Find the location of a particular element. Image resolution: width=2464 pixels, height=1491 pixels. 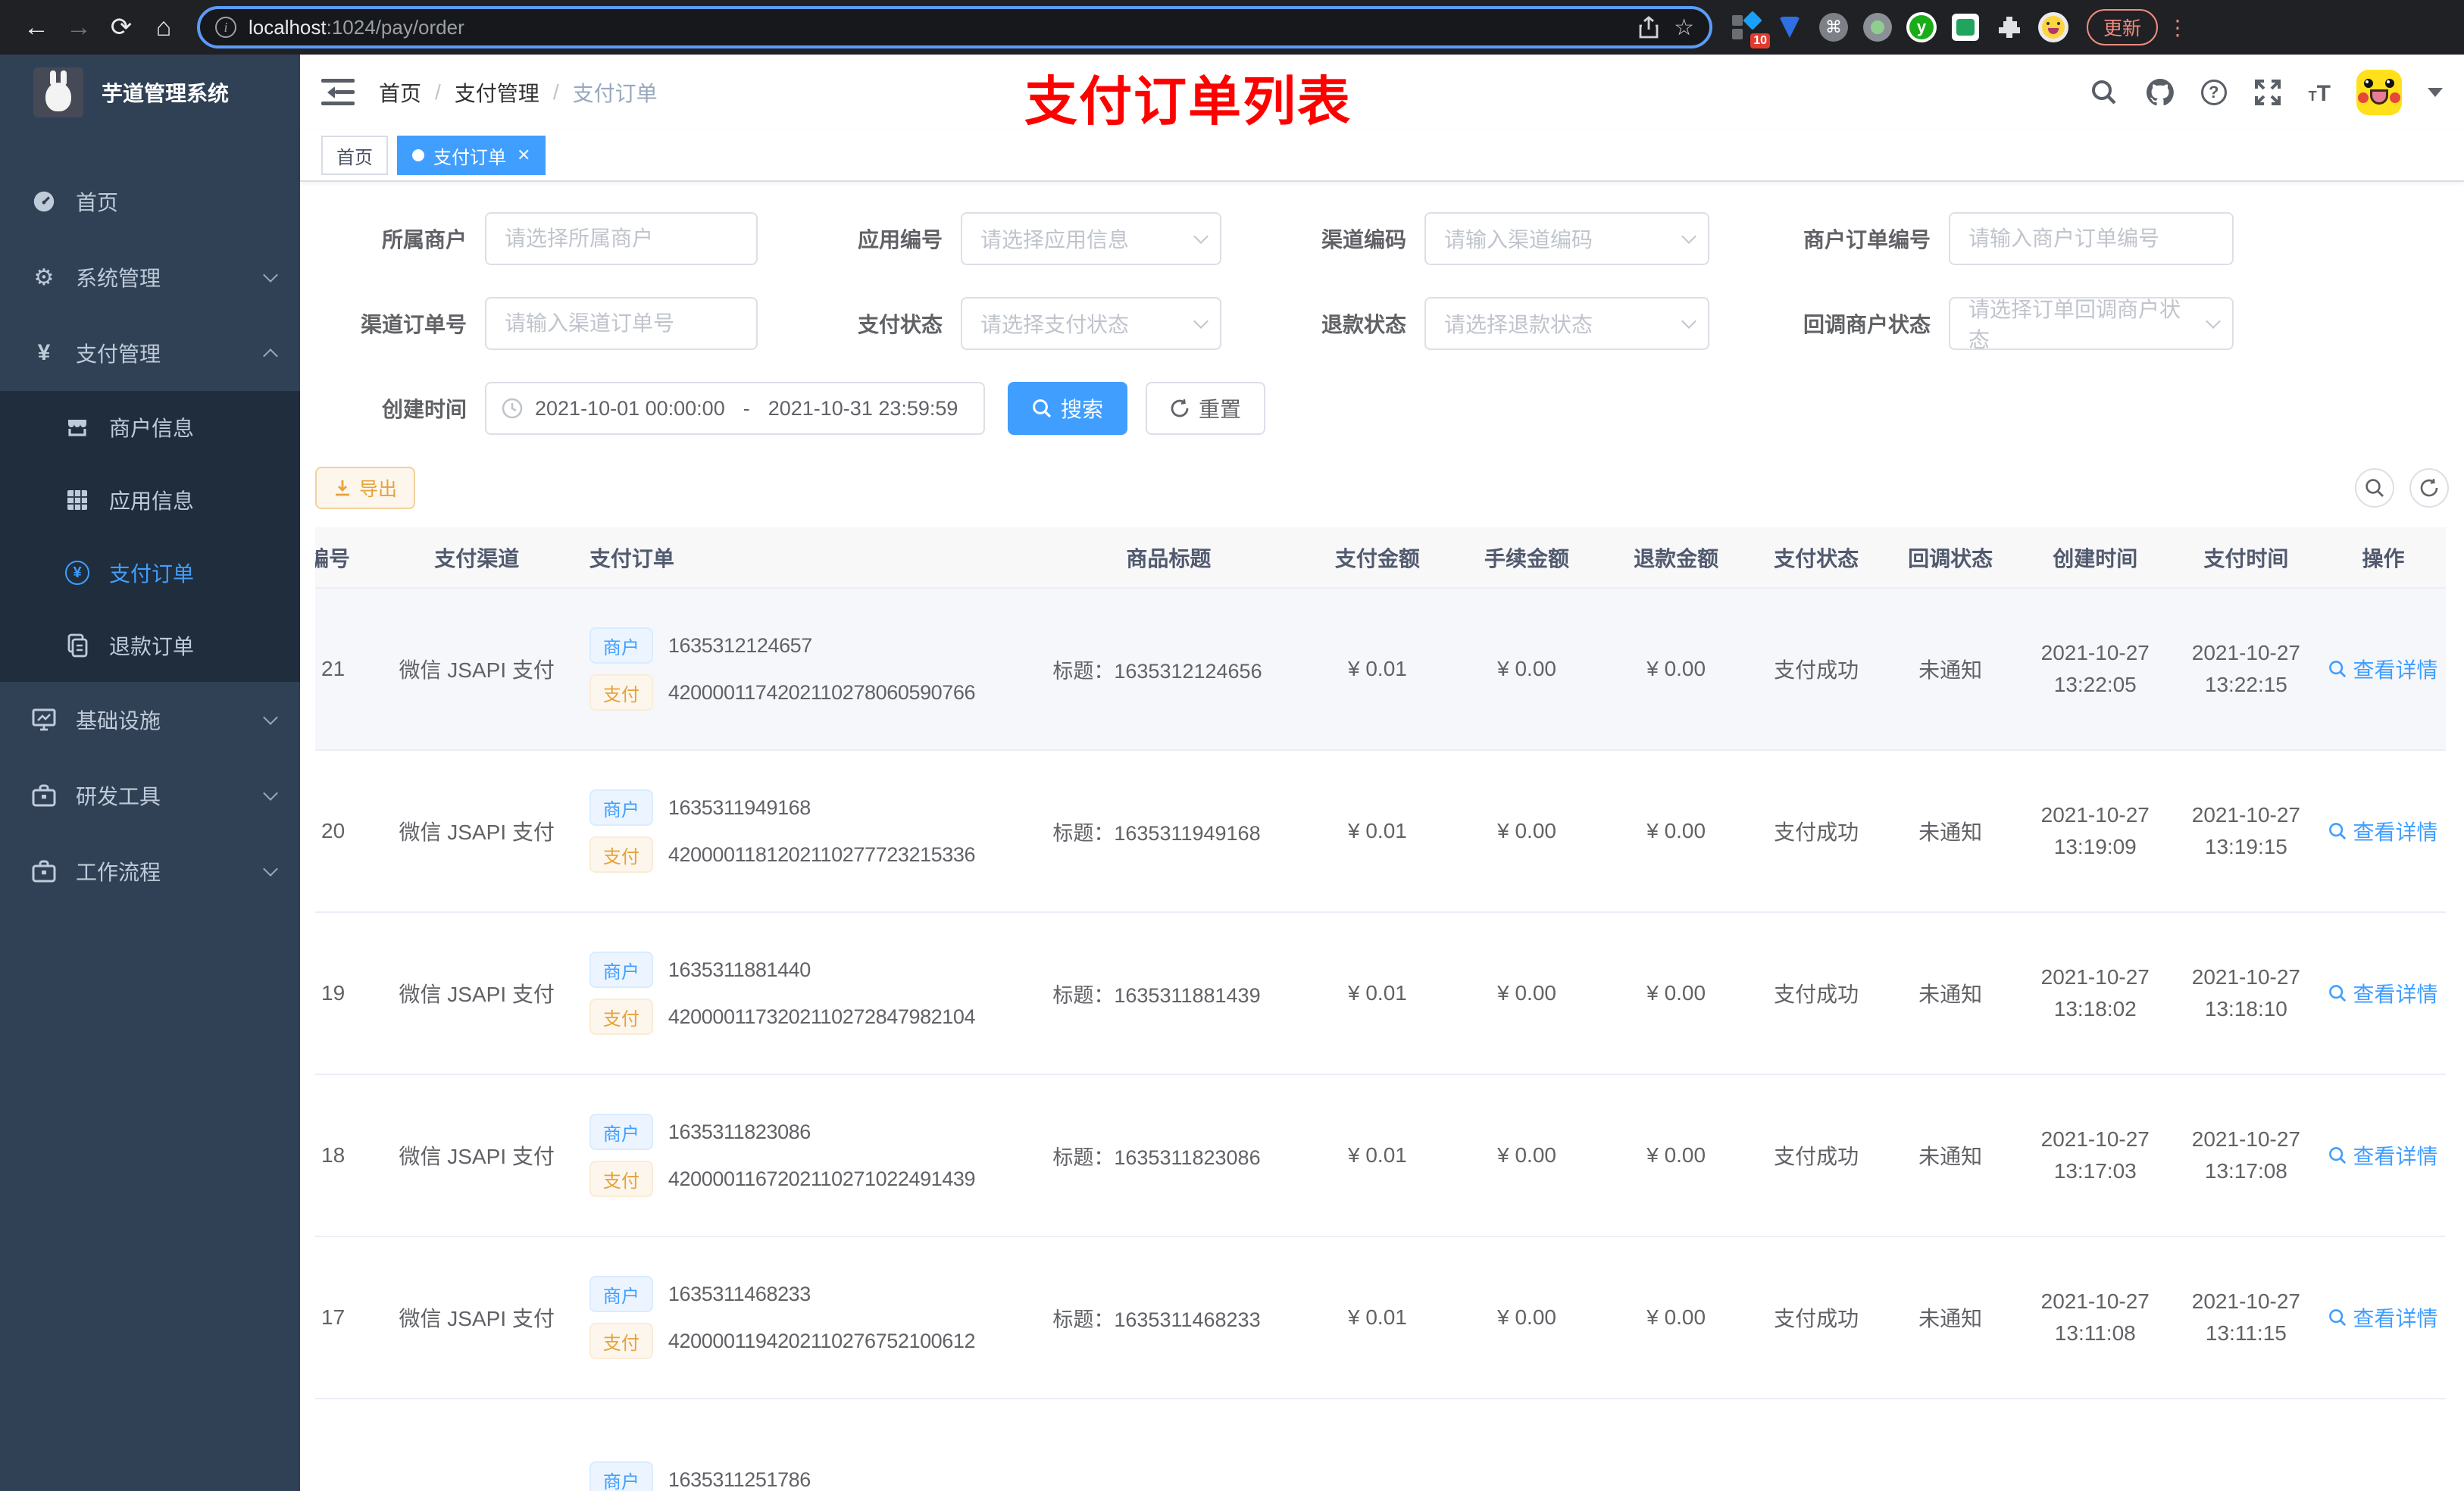

column-header-pay-time: 支付时间 is located at coordinates (2246, 558).